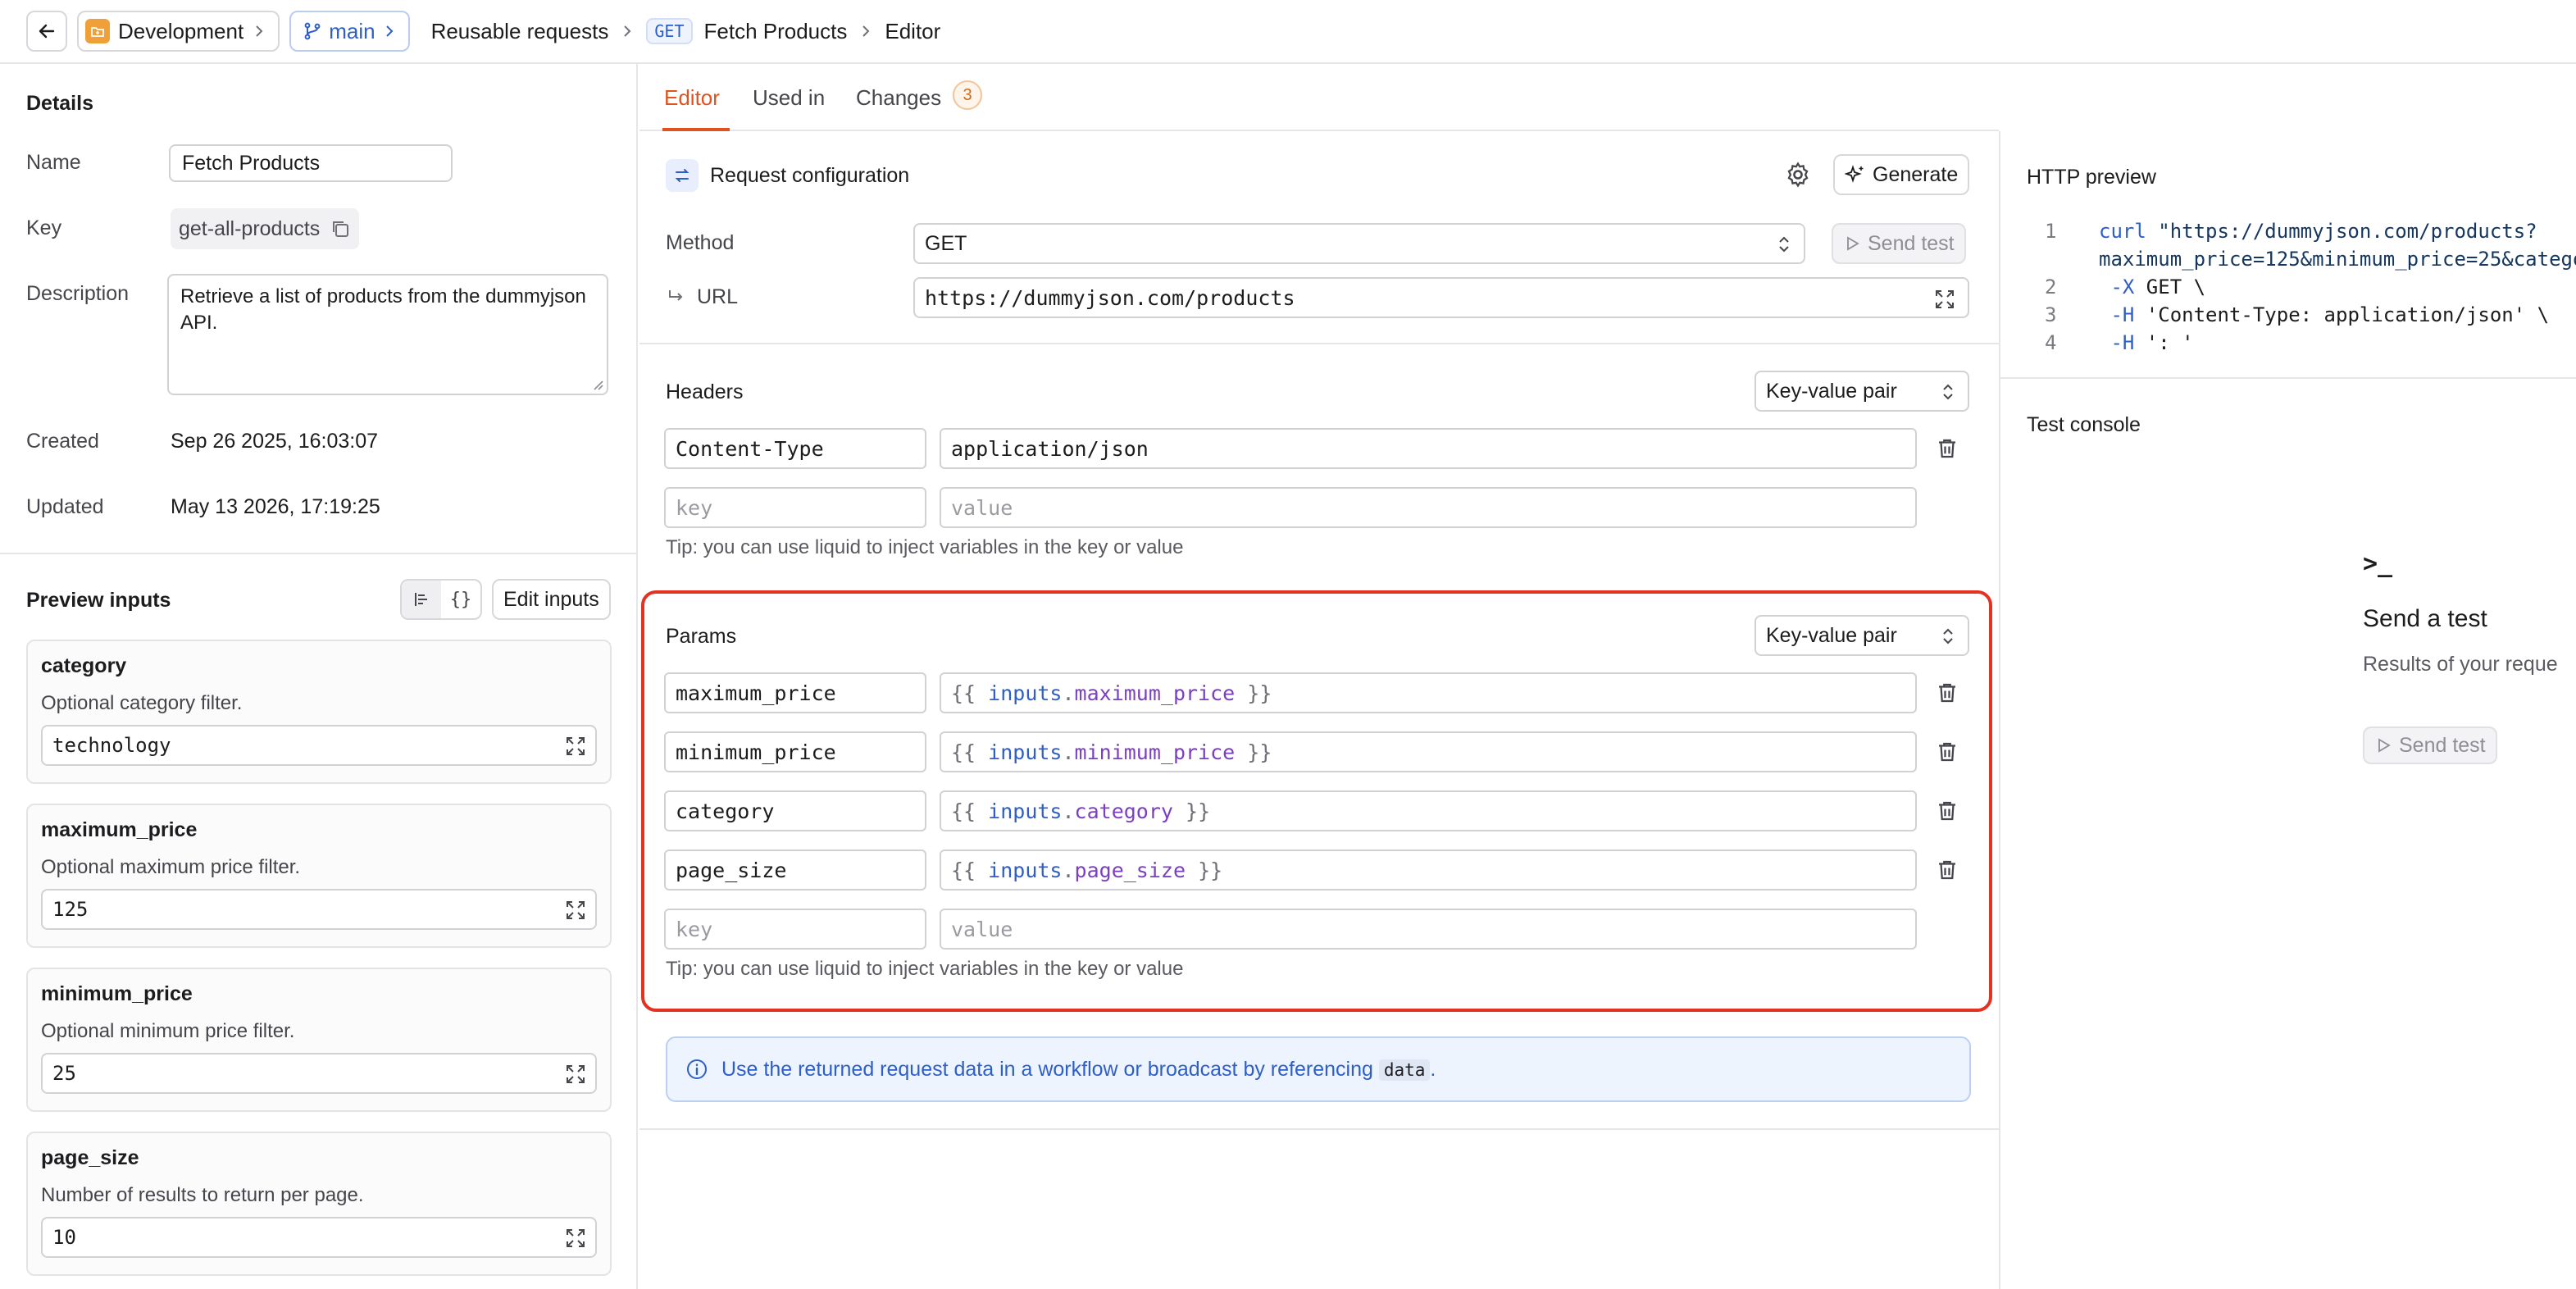 This screenshot has width=2576, height=1289. I want to click on copy-icon, so click(340, 229).